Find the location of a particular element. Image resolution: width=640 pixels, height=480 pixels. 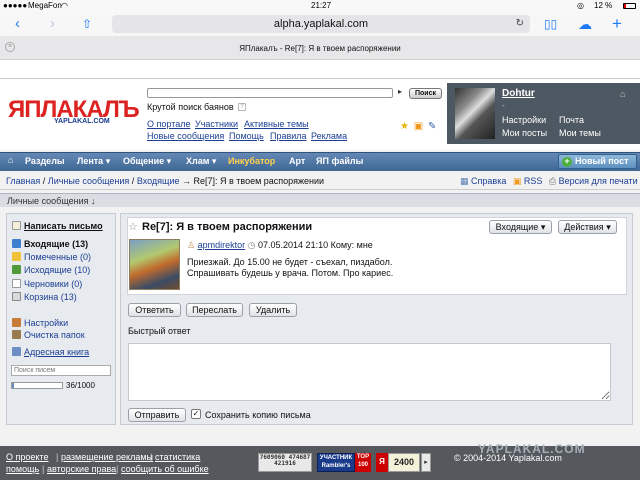

header-link-ads: Реклама is located at coordinates (329, 136).